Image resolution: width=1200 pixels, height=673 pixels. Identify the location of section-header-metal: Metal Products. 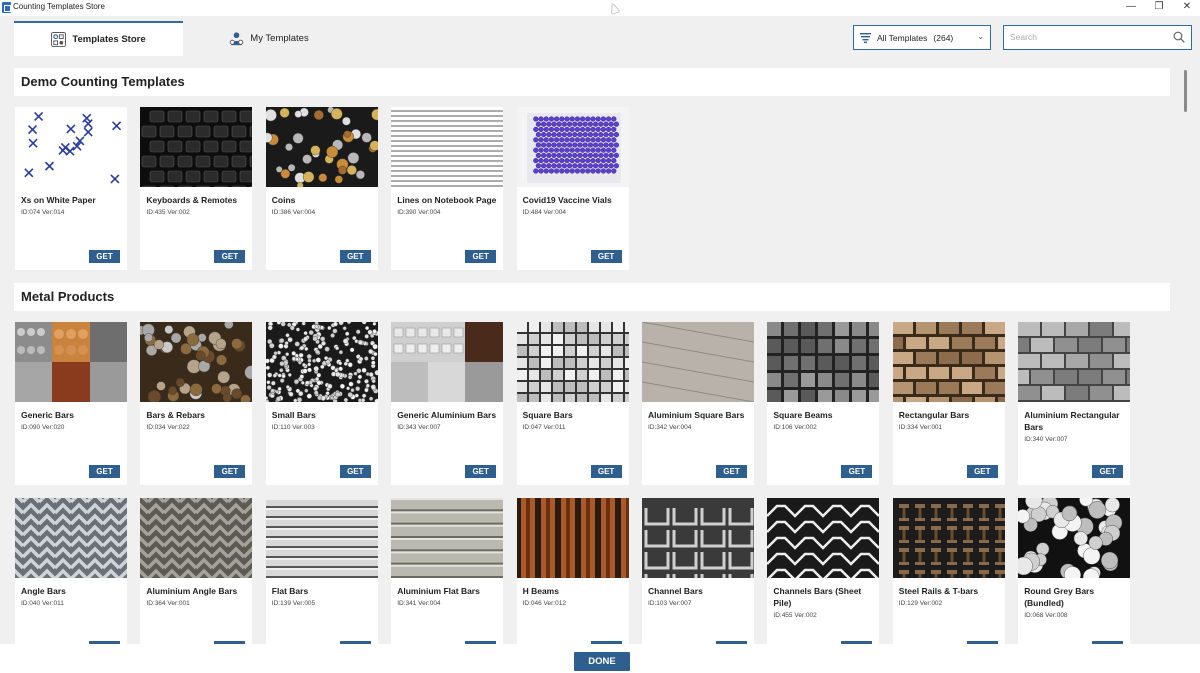
(592, 297).